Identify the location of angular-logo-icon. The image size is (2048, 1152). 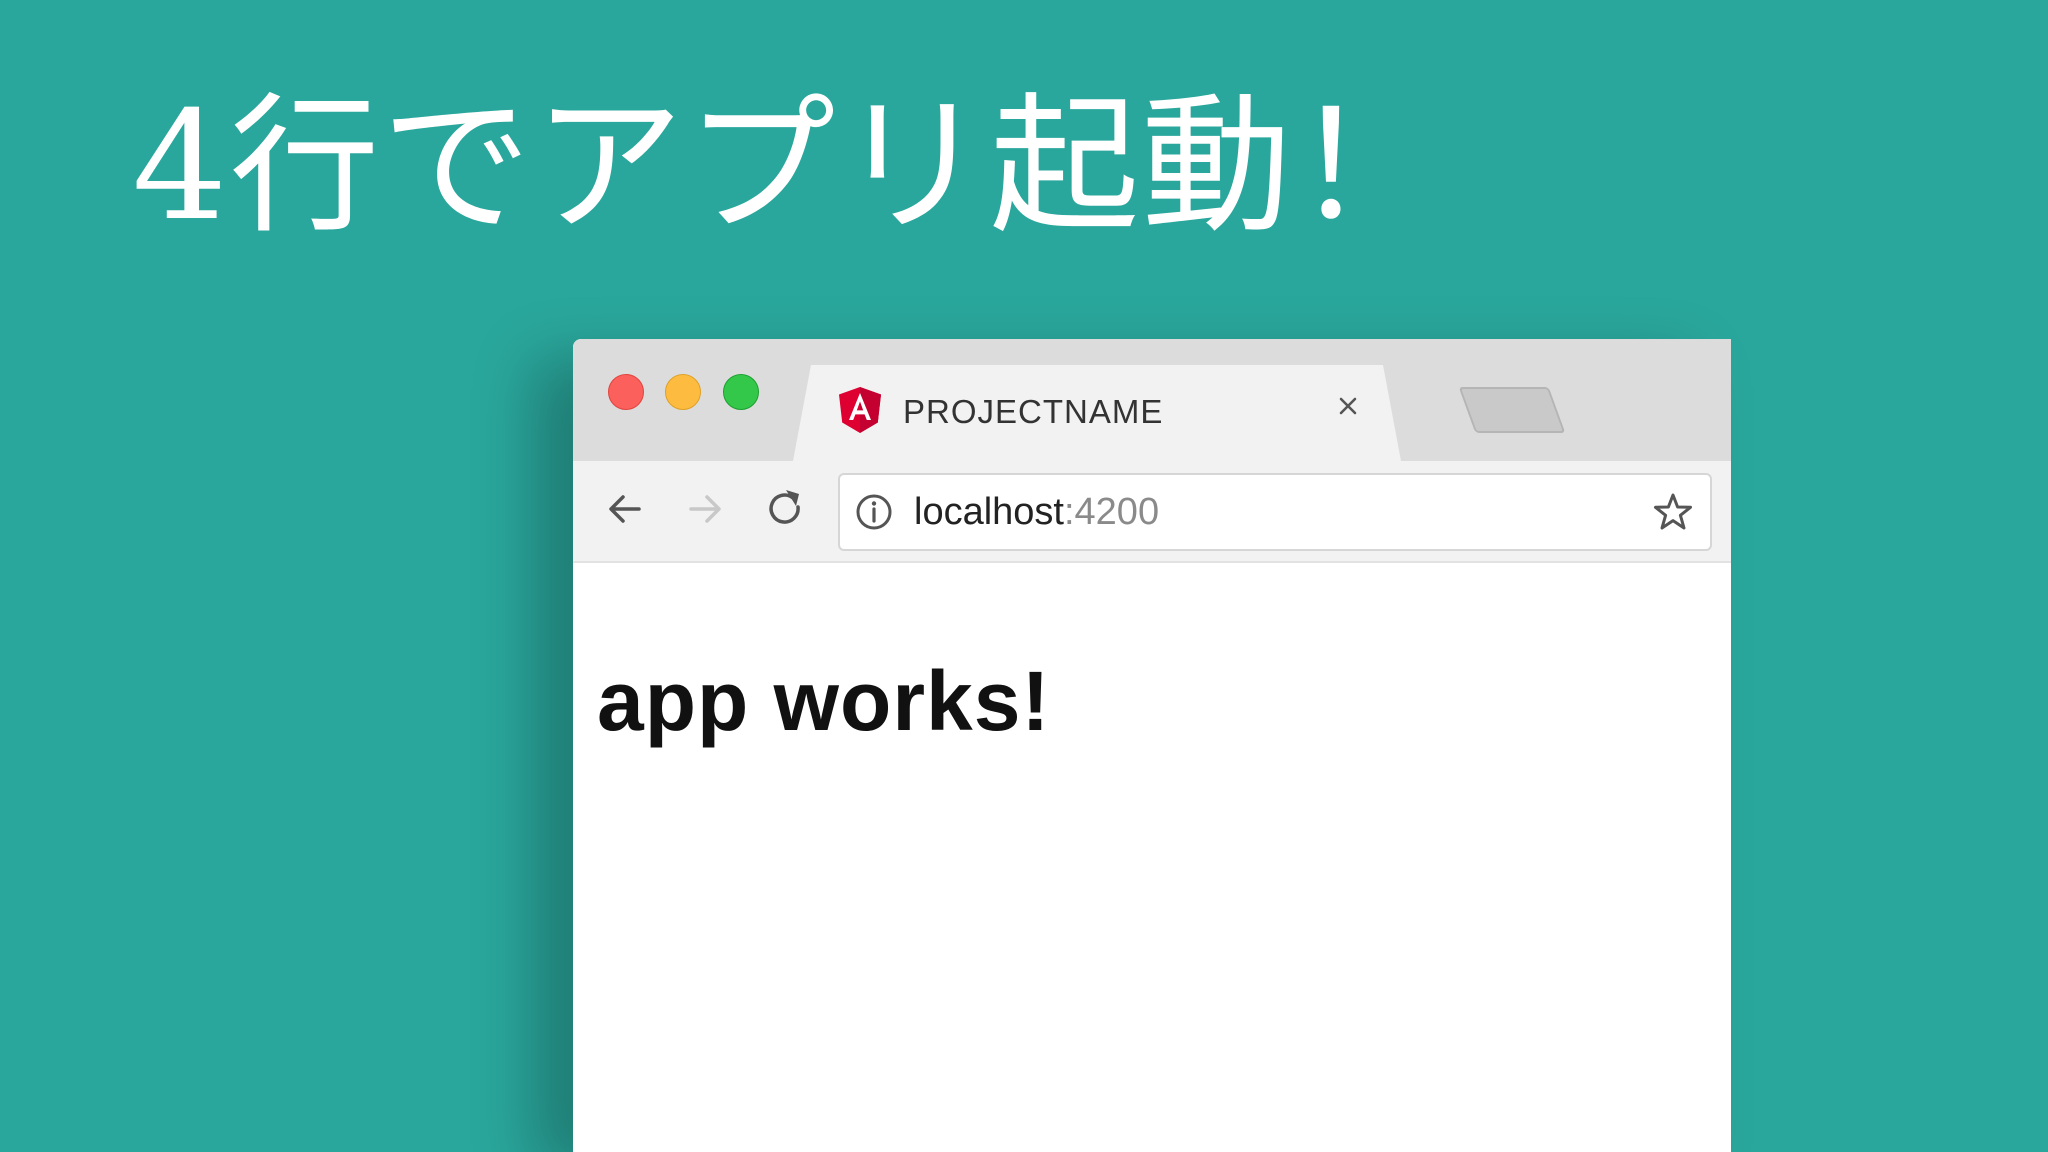
(860, 410).